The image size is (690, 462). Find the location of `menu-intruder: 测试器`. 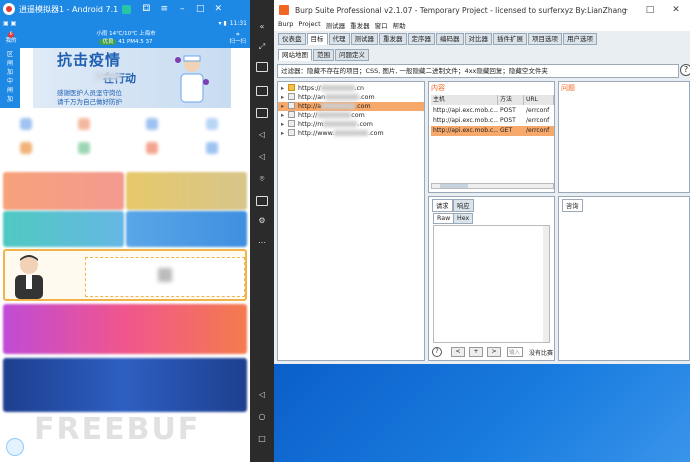

menu-intruder: 测试器 is located at coordinates (336, 25).